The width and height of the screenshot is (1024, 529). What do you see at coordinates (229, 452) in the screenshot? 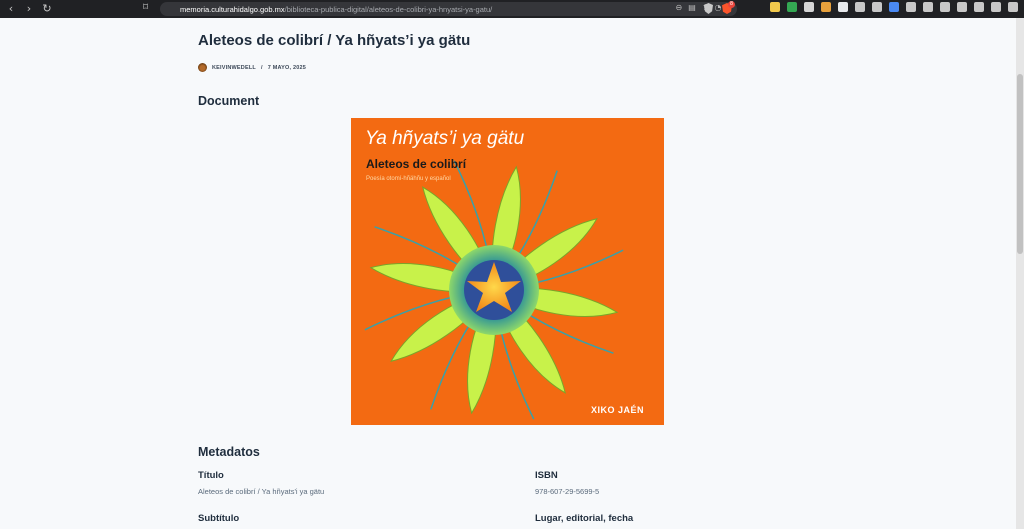
I see `metadata-heading: Metadatos` at bounding box center [229, 452].